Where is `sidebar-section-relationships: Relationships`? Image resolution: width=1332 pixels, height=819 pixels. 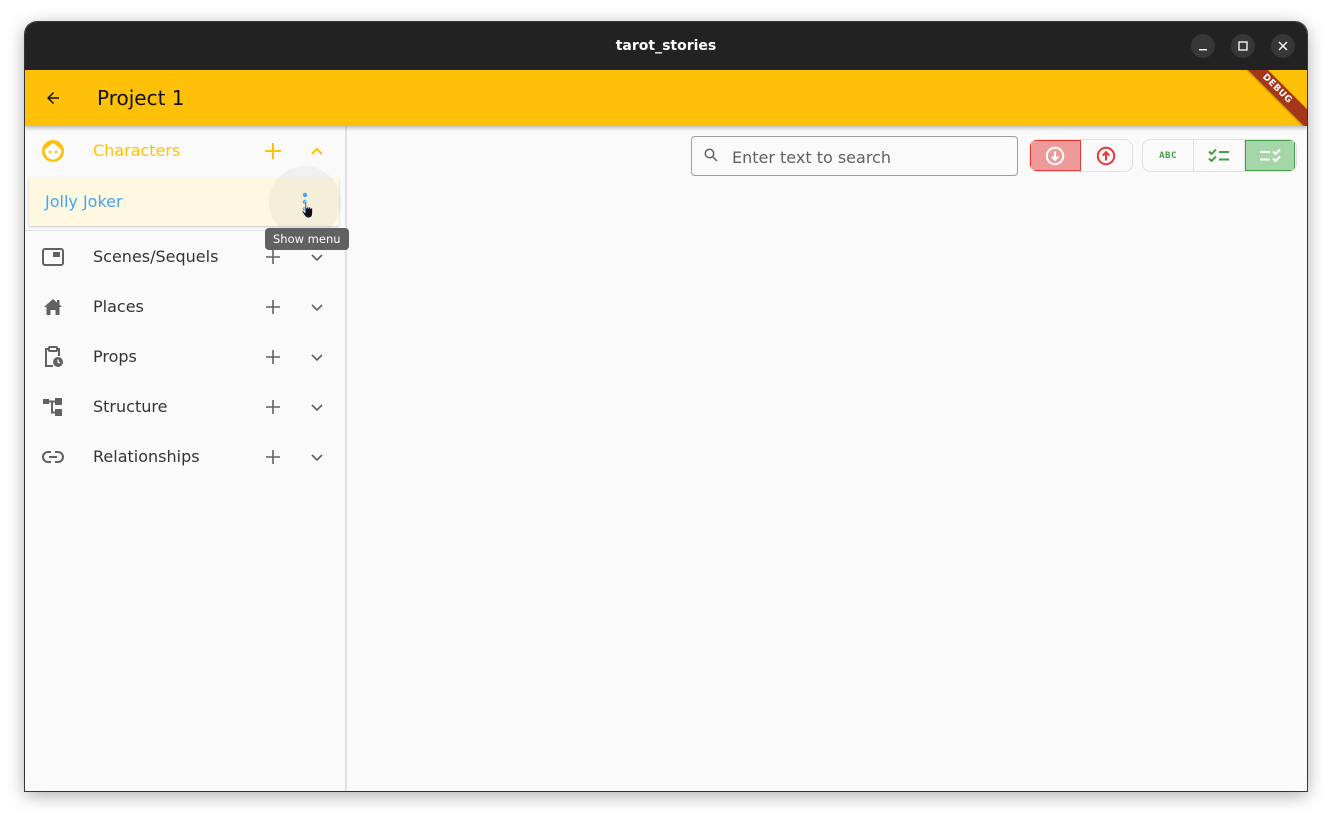 sidebar-section-relationships: Relationships is located at coordinates (185, 457).